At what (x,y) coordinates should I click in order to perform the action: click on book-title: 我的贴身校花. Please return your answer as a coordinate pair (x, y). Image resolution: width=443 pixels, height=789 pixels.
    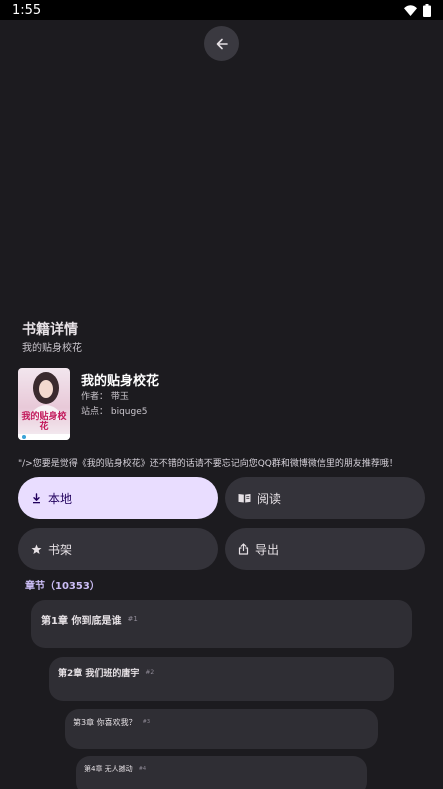
    Looking at the image, I should click on (120, 381).